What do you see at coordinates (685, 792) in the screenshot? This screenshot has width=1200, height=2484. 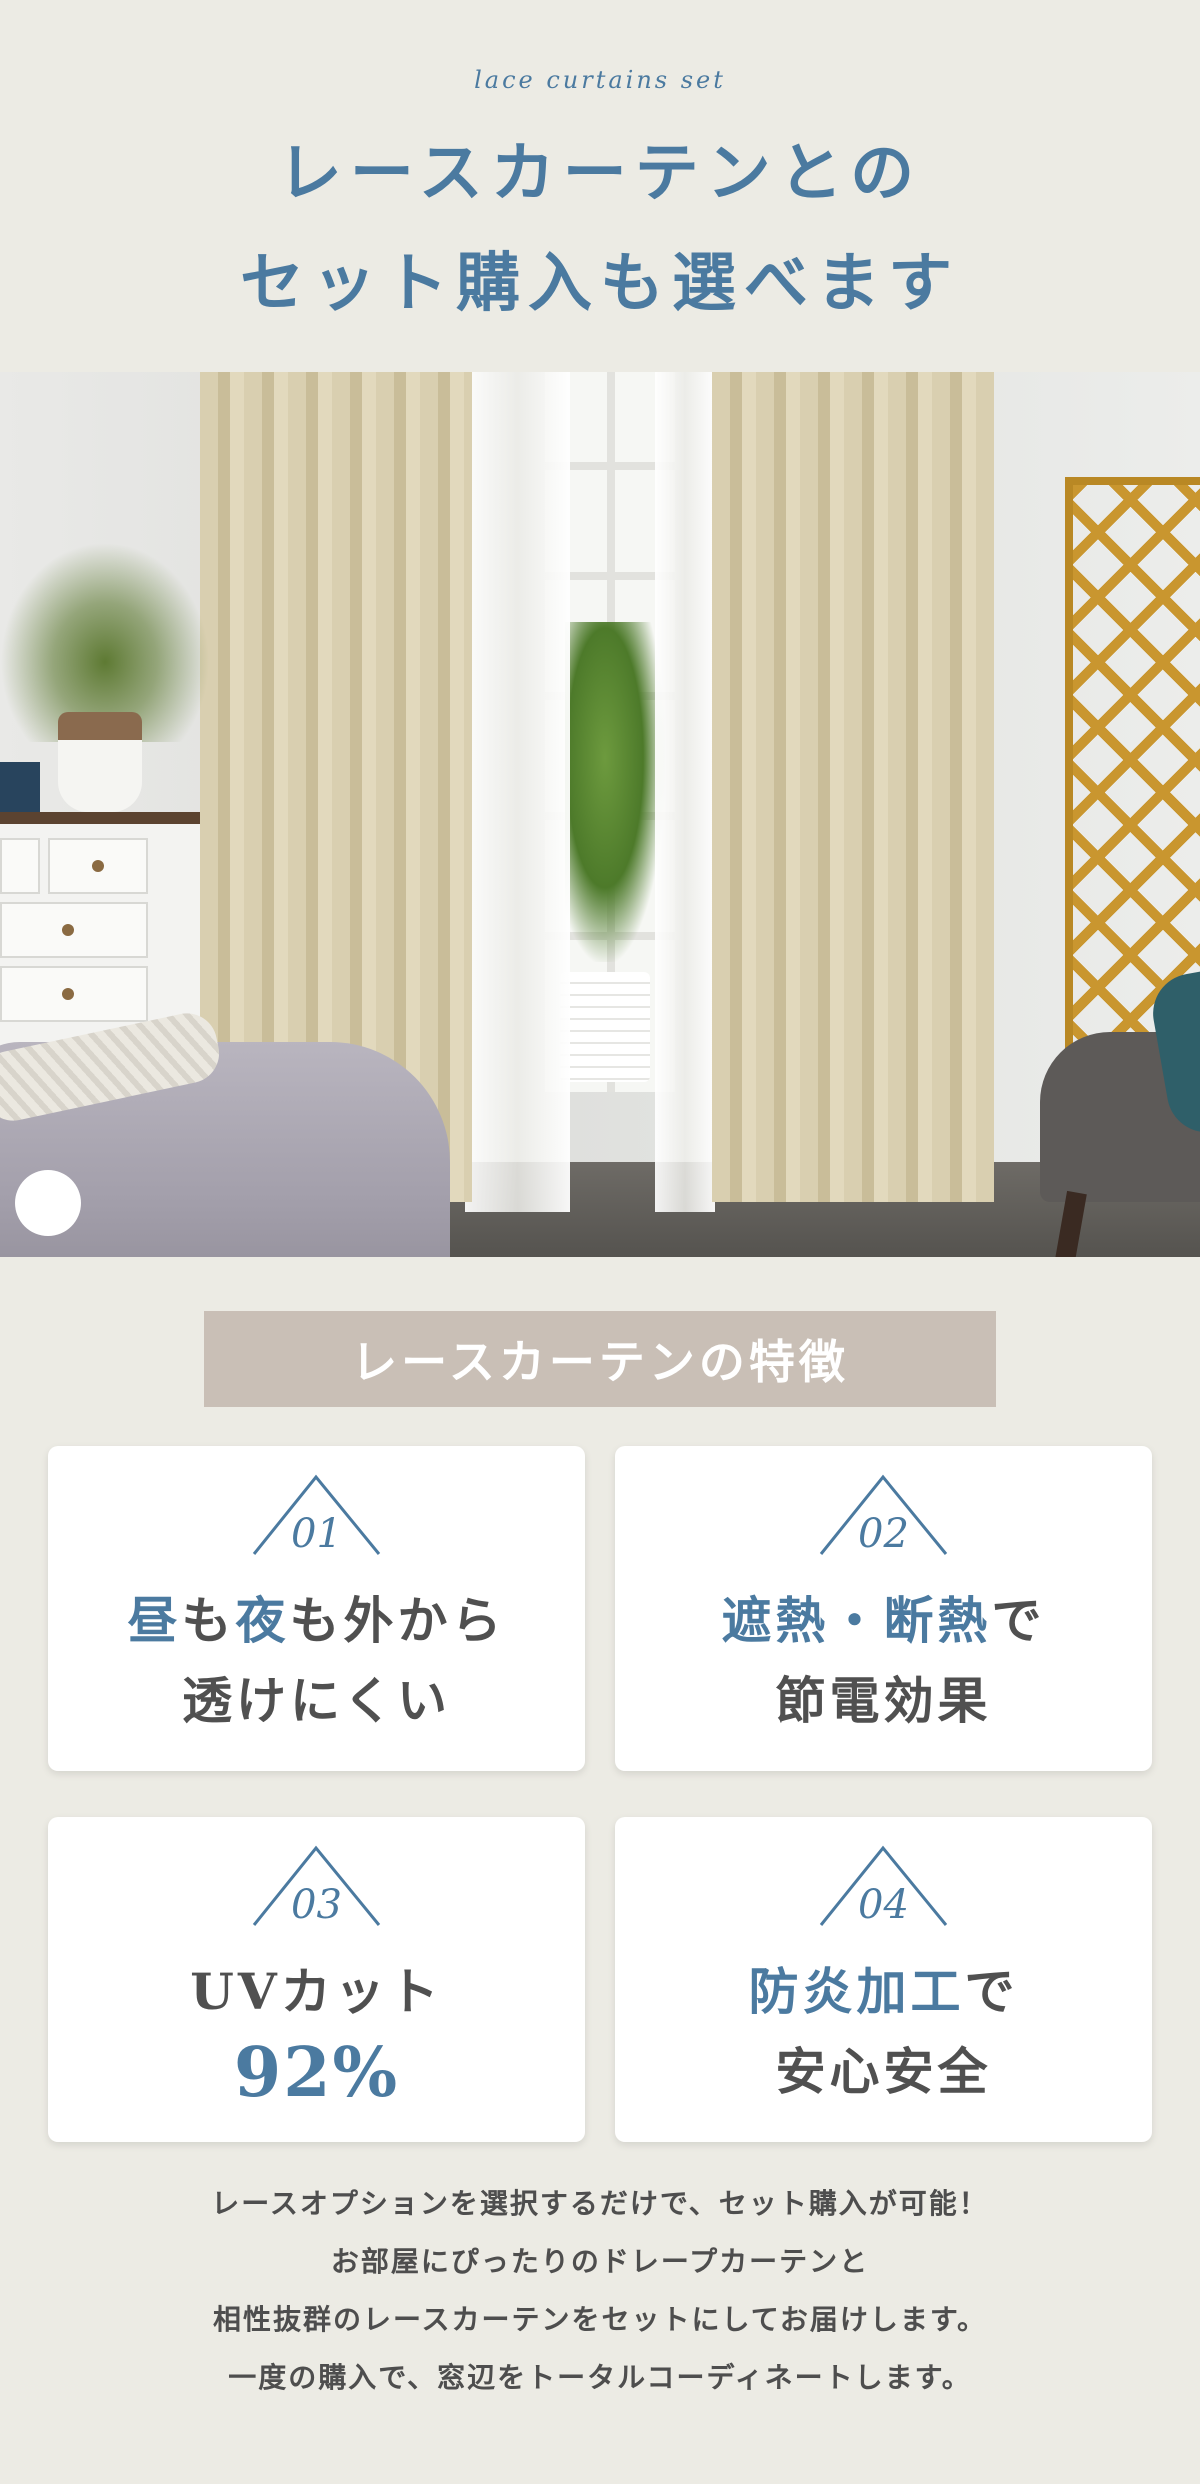 I see `lace-curtain-right` at bounding box center [685, 792].